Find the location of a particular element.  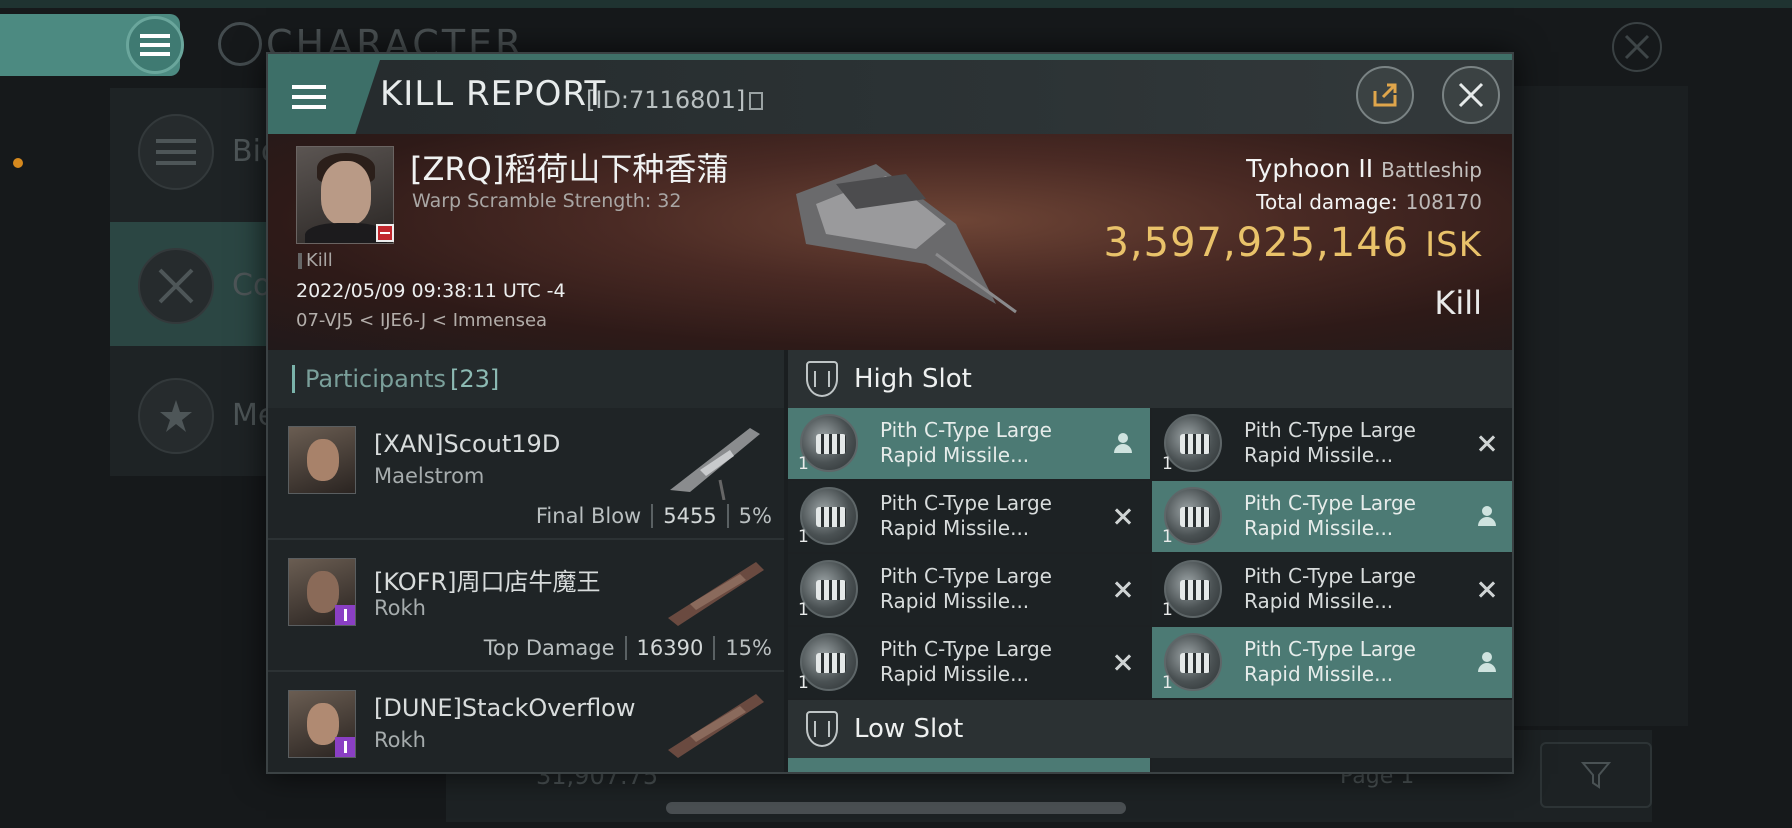

participant-damage: 5455 is located at coordinates (690, 516).